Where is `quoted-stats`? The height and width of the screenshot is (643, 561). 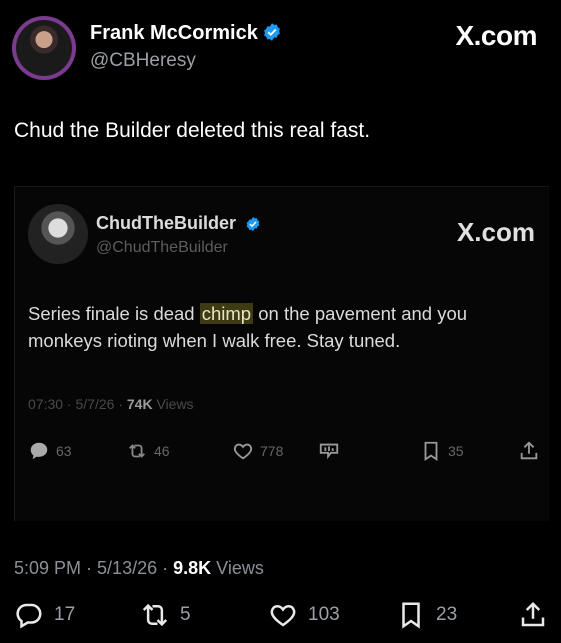
quoted-stats is located at coordinates (329, 451).